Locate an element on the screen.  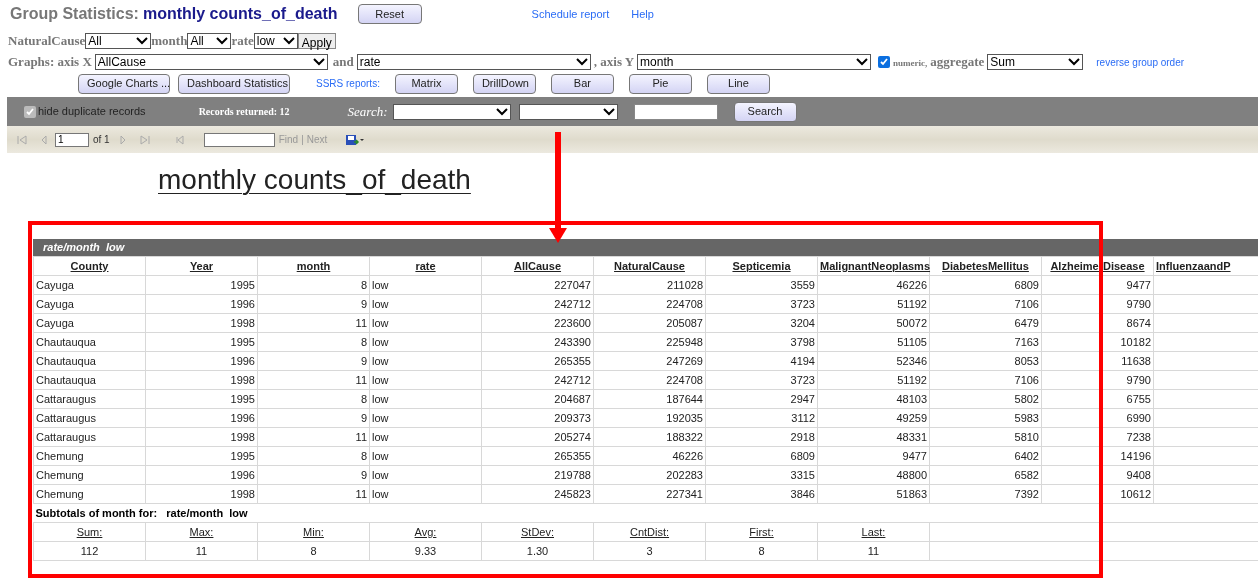
column-header: NaturalCause is located at coordinates (649, 266).